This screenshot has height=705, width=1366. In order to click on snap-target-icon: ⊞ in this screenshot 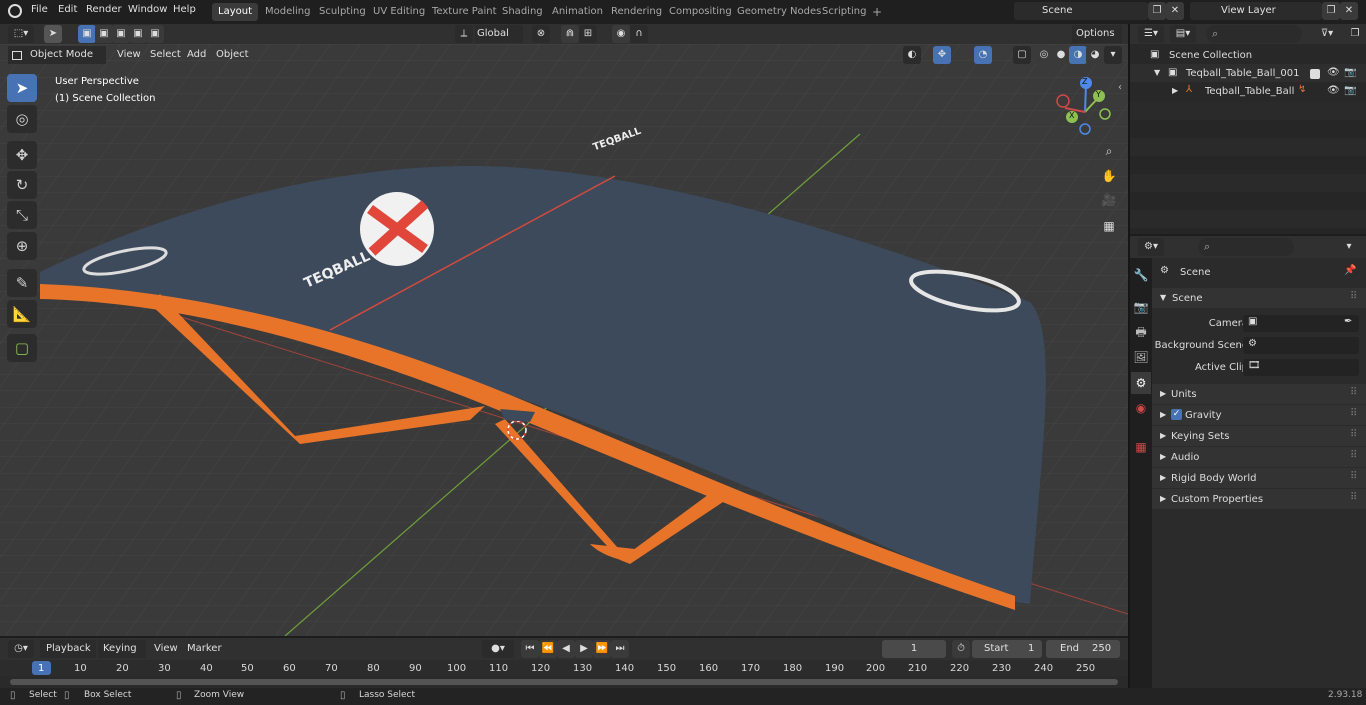, I will do `click(588, 34)`.